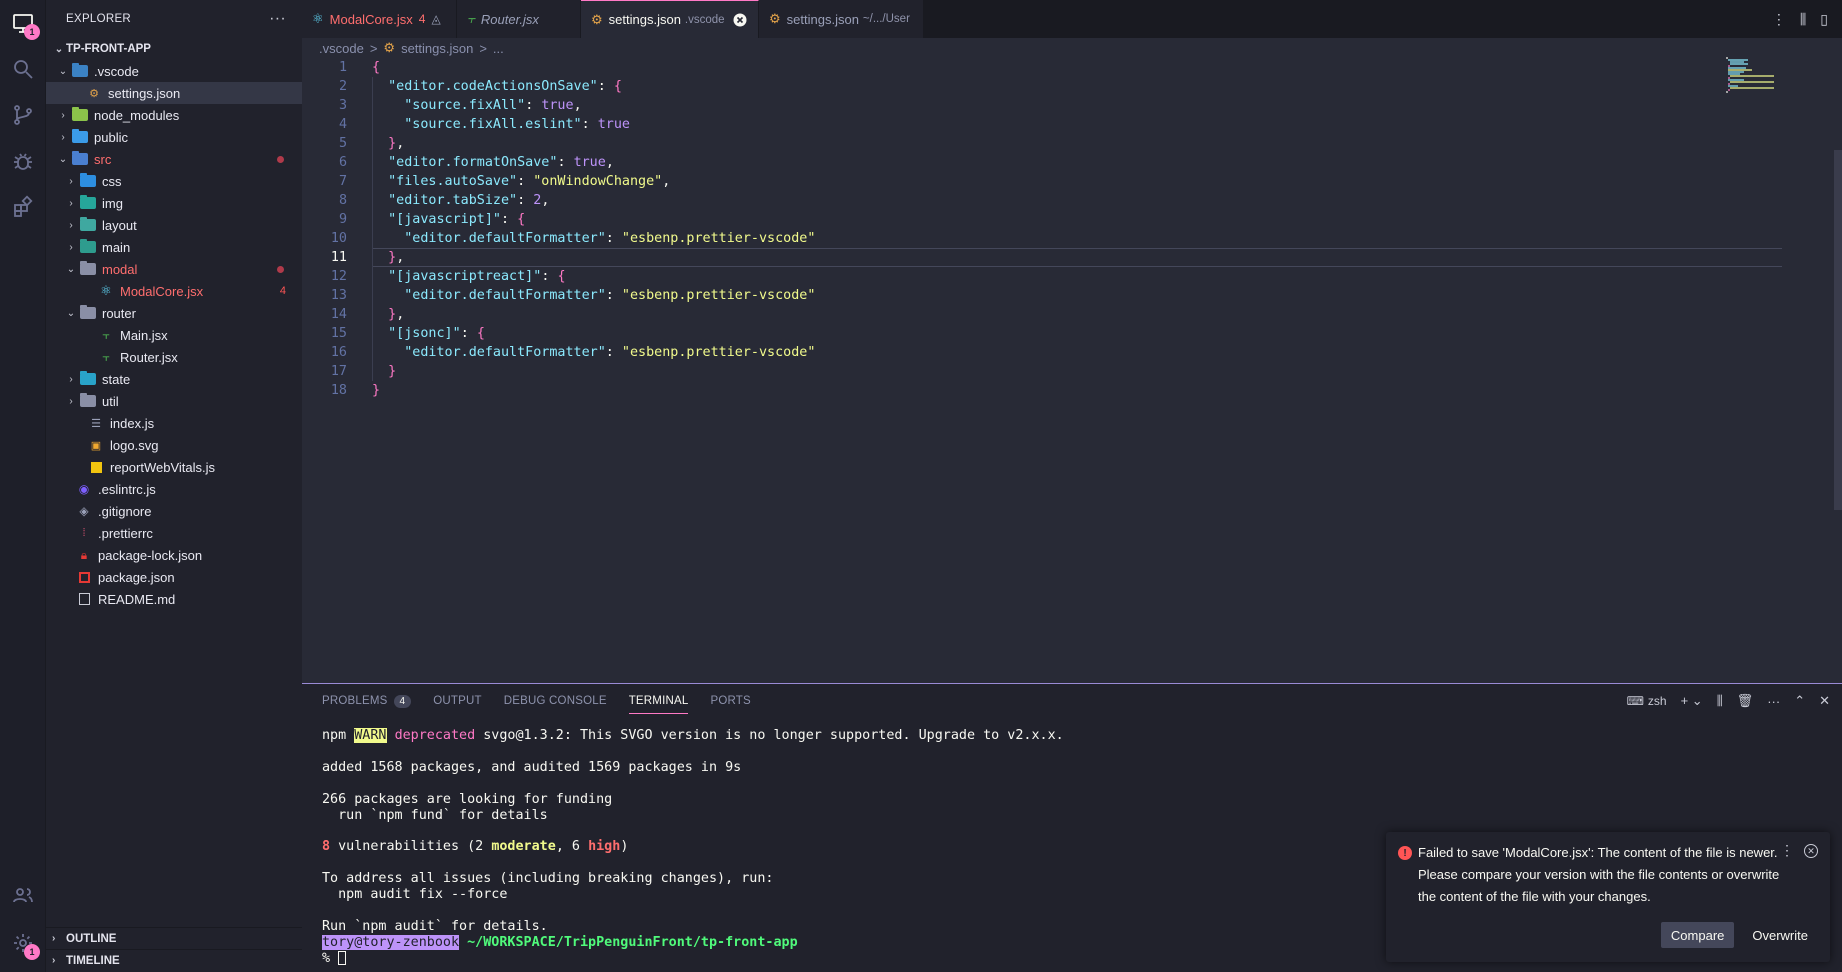 The image size is (1842, 972). Describe the element at coordinates (120, 269) in the screenshot. I see `tree-label: modal` at that location.